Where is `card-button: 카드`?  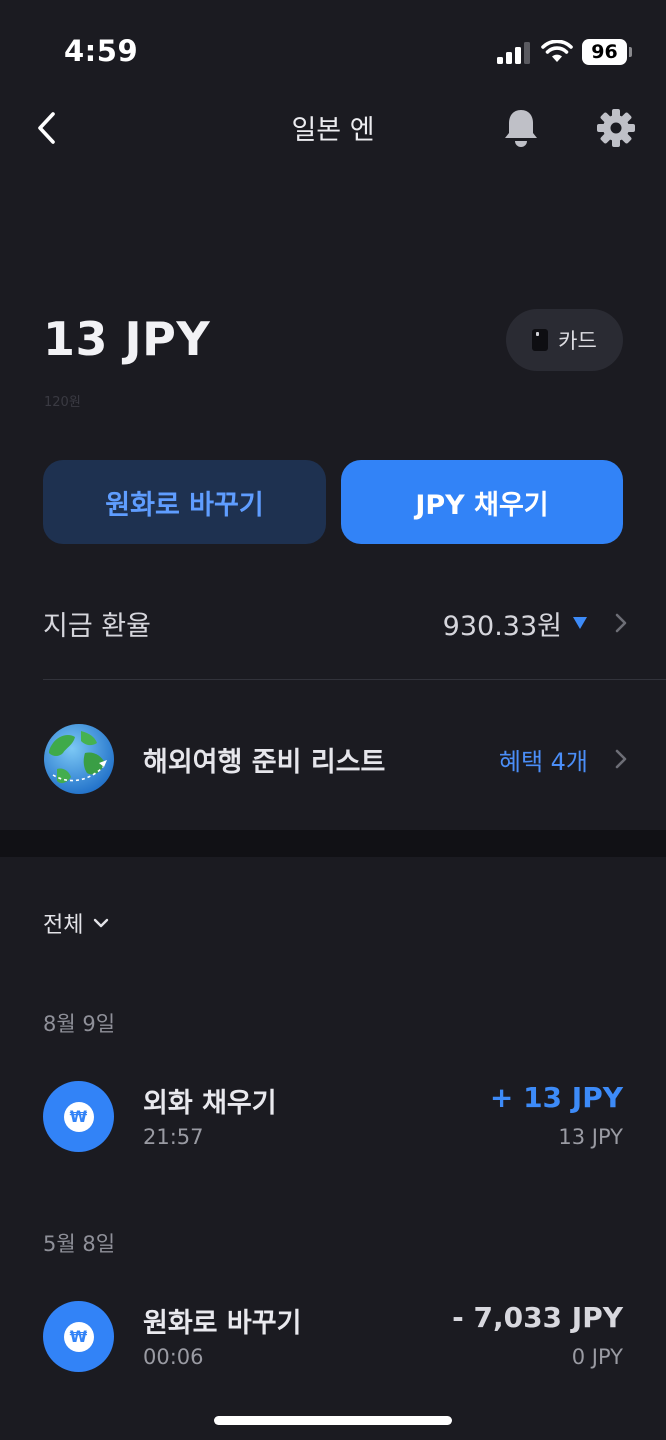 card-button: 카드 is located at coordinates (564, 340).